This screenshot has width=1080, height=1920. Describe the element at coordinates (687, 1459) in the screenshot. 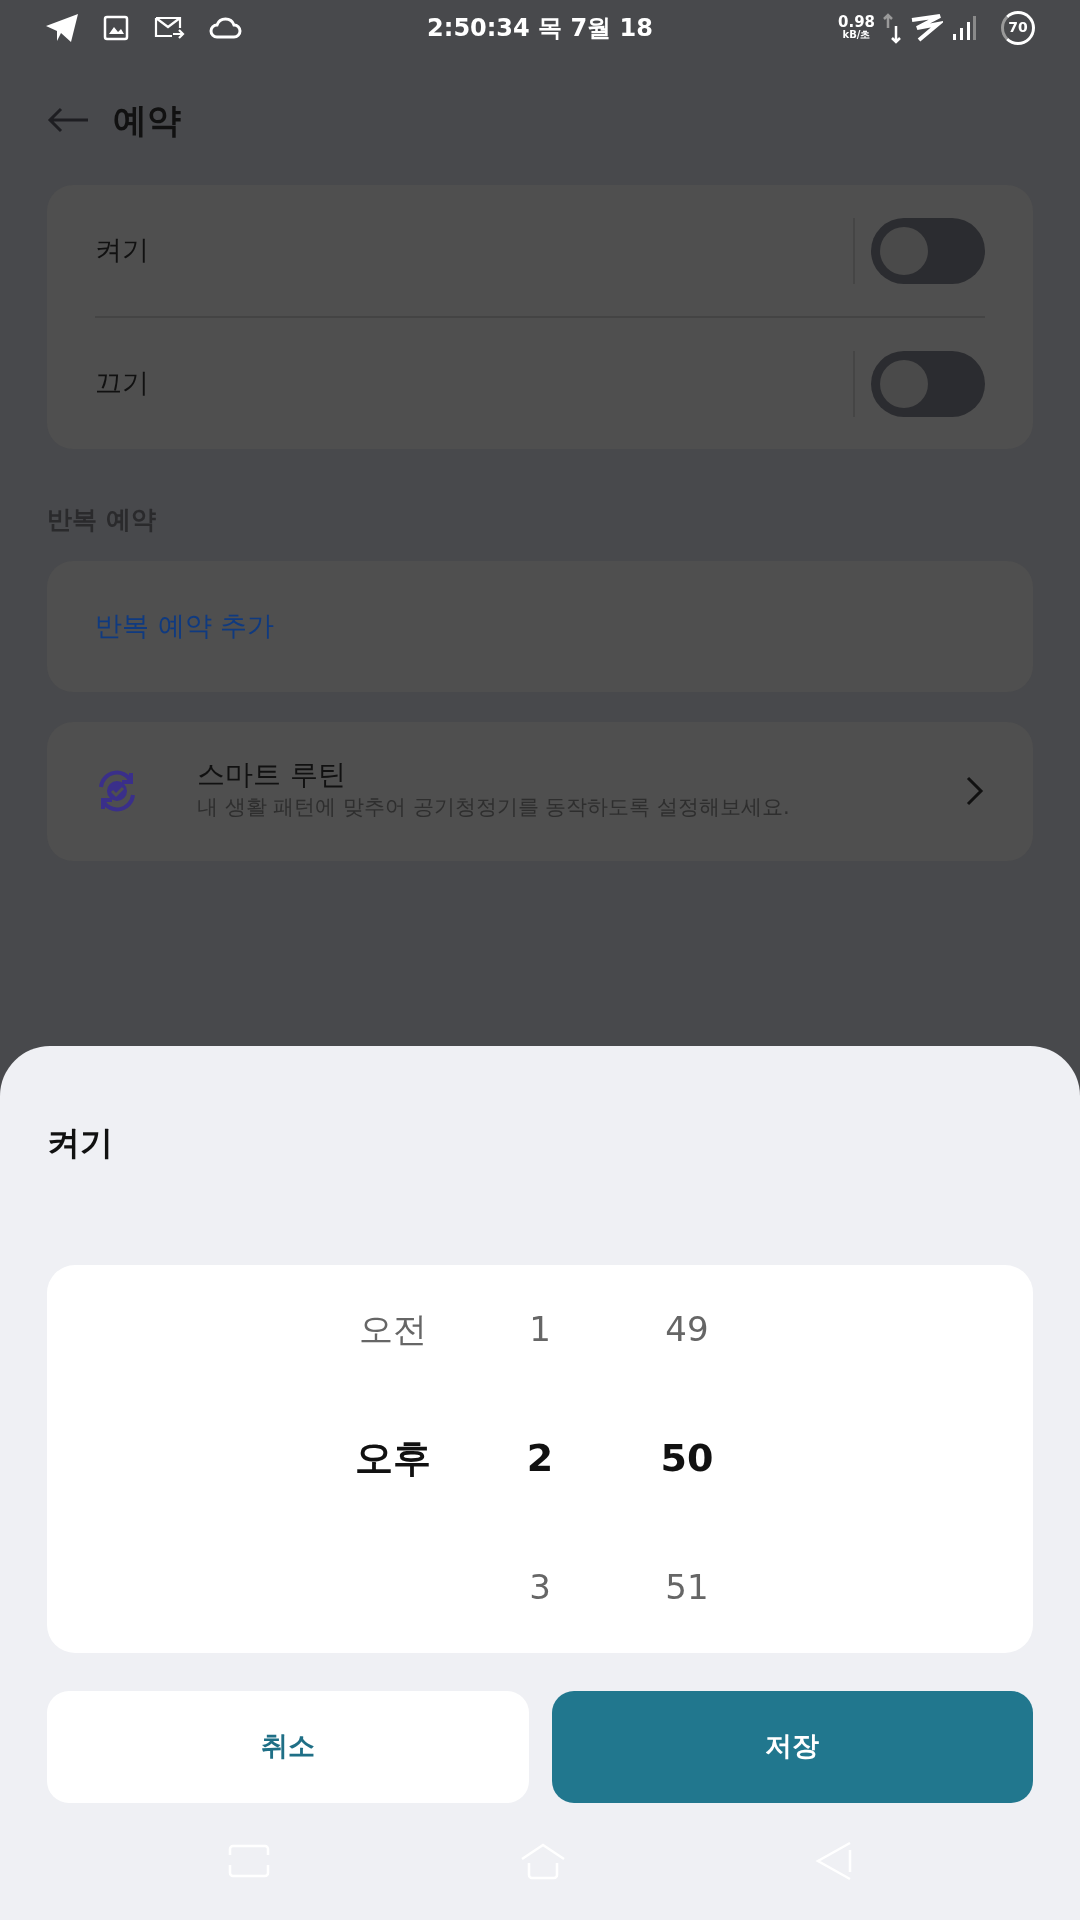

I see `picker-value: 50` at that location.